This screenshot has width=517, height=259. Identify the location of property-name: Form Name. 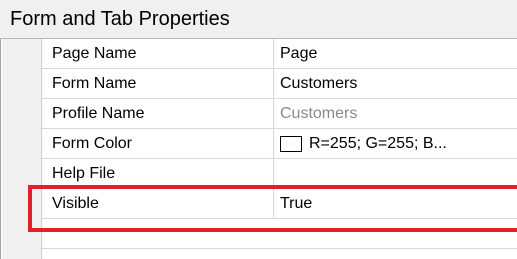
(158, 83).